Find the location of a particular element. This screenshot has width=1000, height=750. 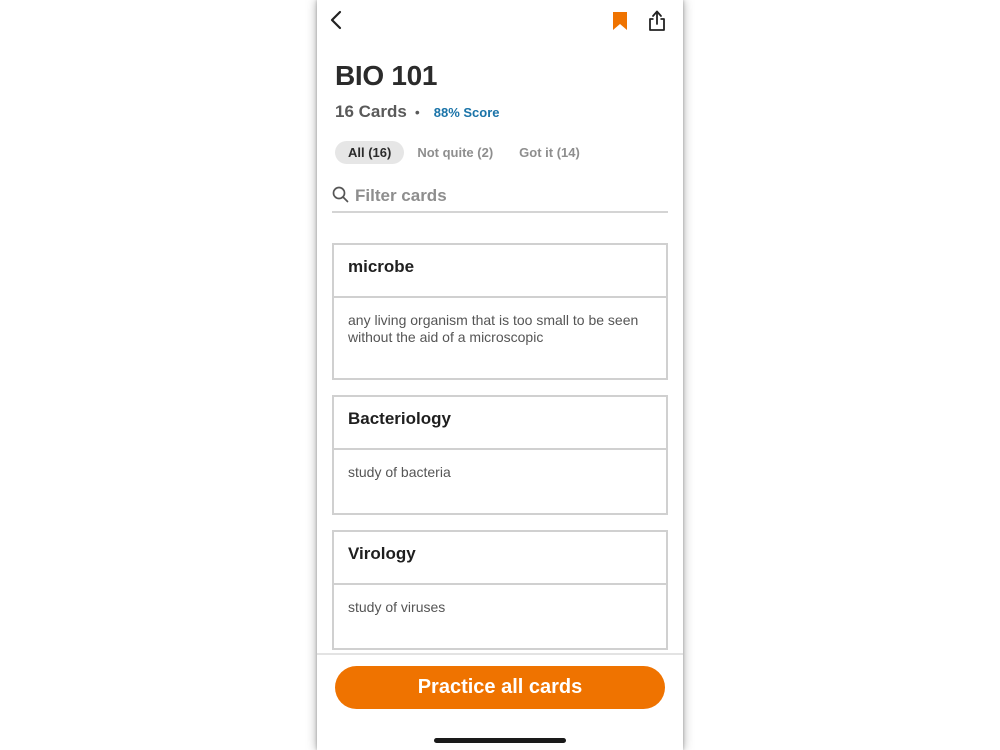

deck-title: BIO 101 is located at coordinates (386, 75).